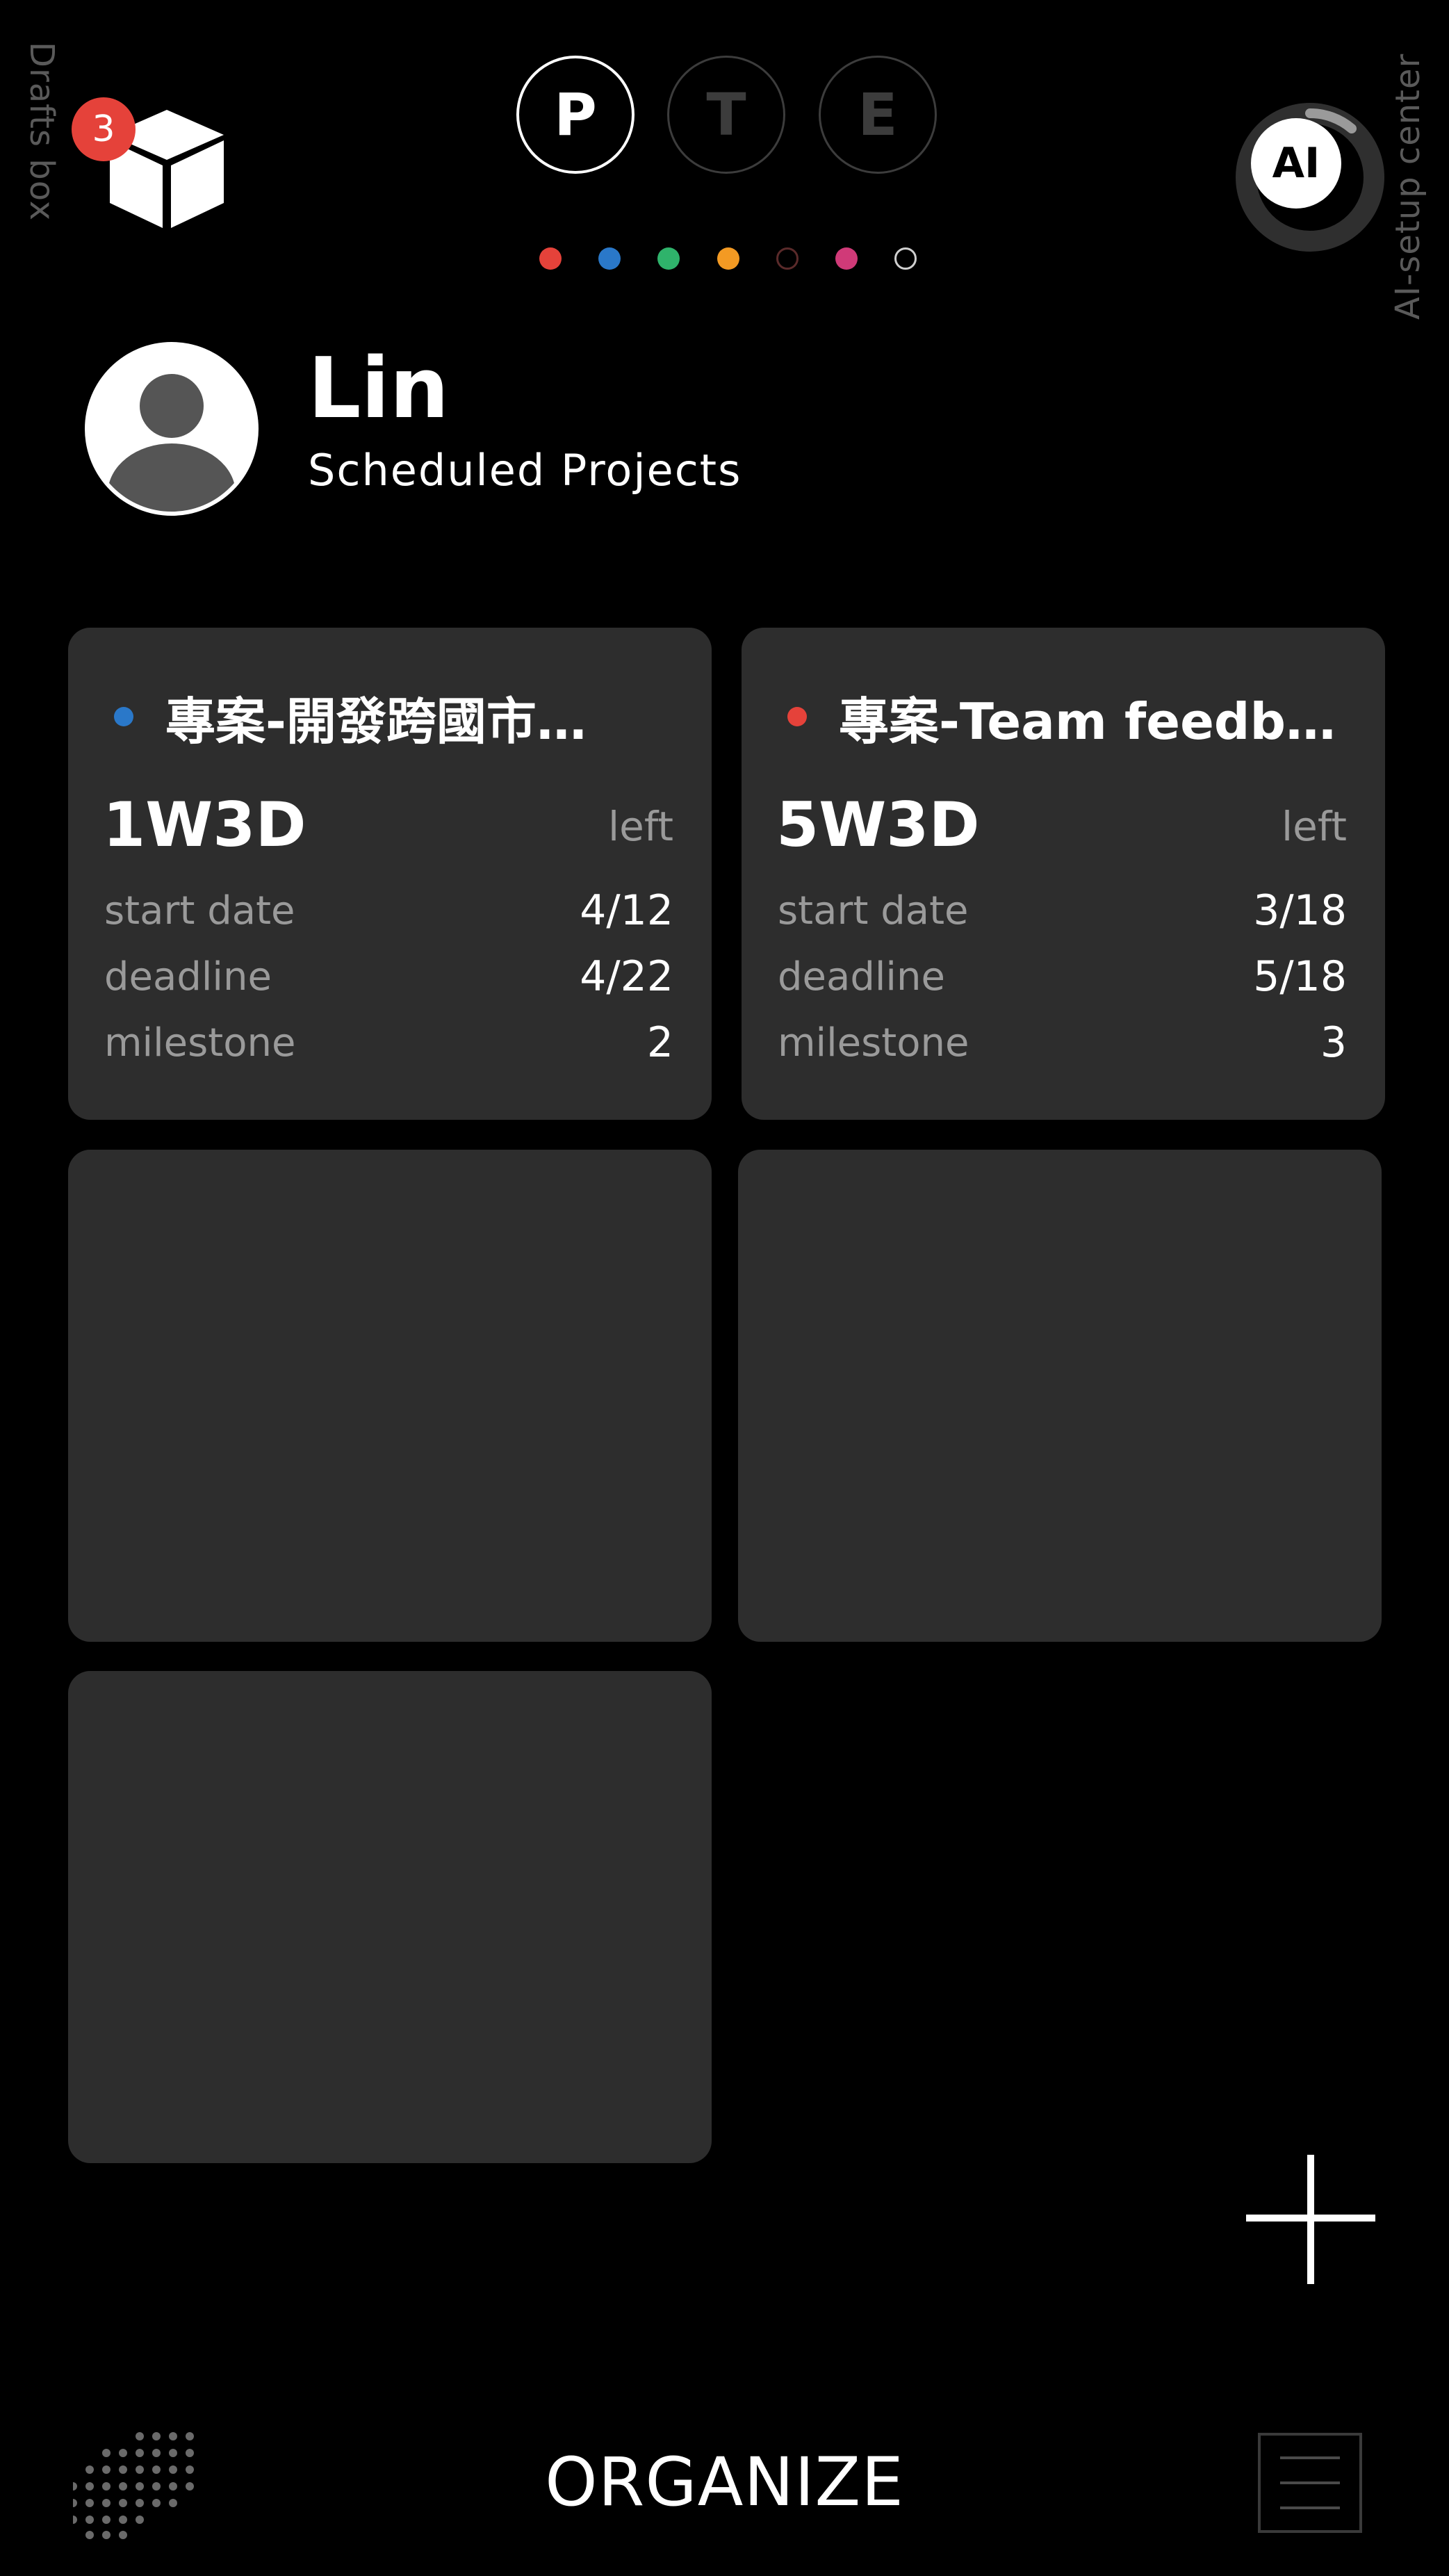 The width and height of the screenshot is (1449, 2576). I want to click on color-filter-red, so click(550, 258).